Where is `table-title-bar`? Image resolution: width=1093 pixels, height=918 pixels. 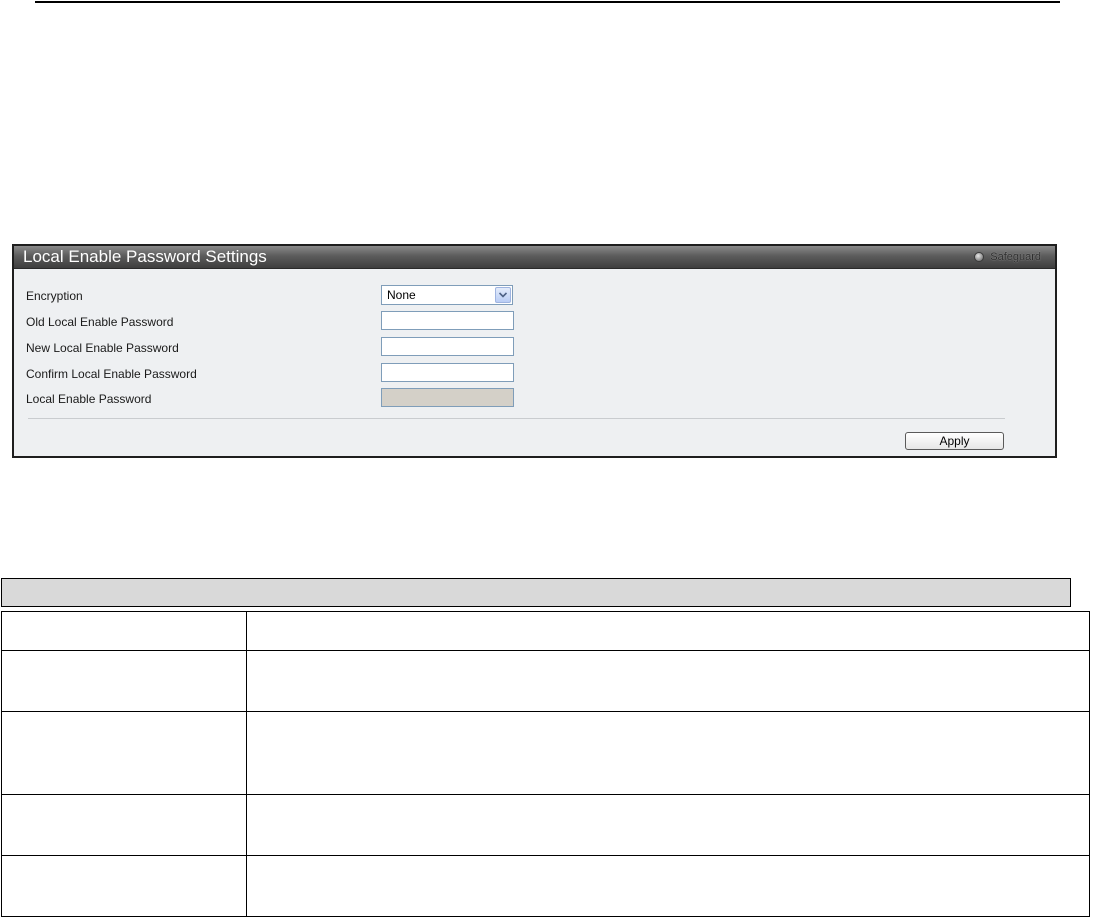 table-title-bar is located at coordinates (536, 592).